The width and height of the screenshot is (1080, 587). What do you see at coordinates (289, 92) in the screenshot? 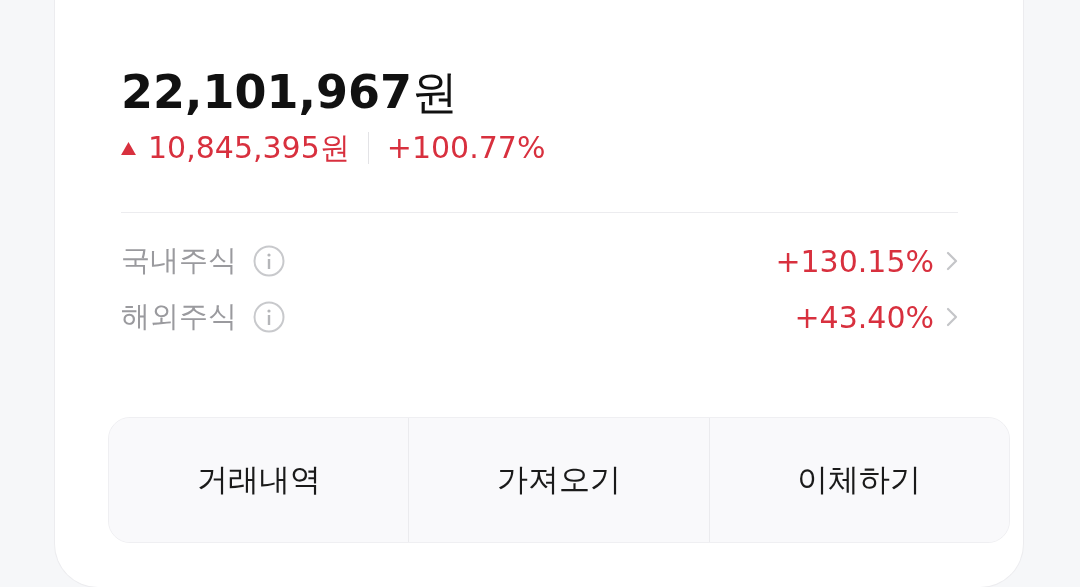
I see `total-amount: 22,101,967원` at bounding box center [289, 92].